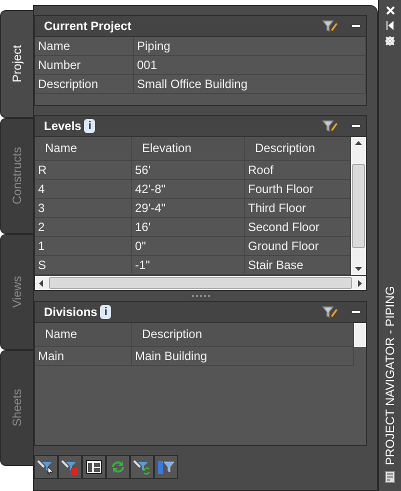 The height and width of the screenshot is (491, 401). I want to click on book-funnel-icon, so click(166, 467).